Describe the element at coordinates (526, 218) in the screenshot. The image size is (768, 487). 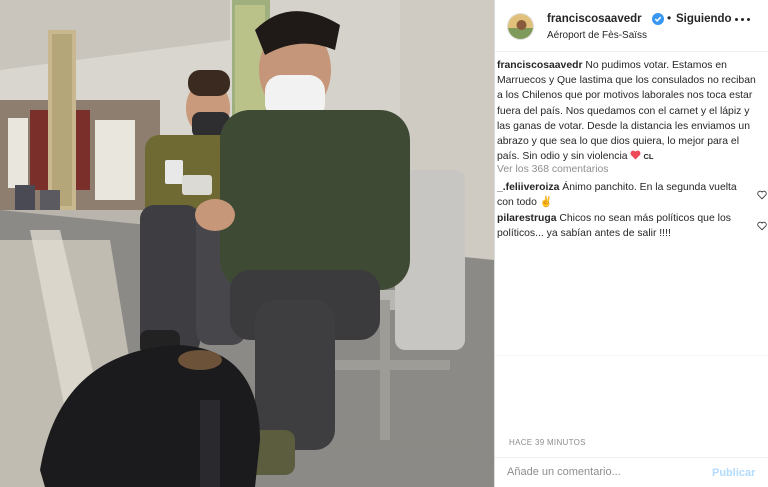
I see `comment-username: pilarestruga` at that location.